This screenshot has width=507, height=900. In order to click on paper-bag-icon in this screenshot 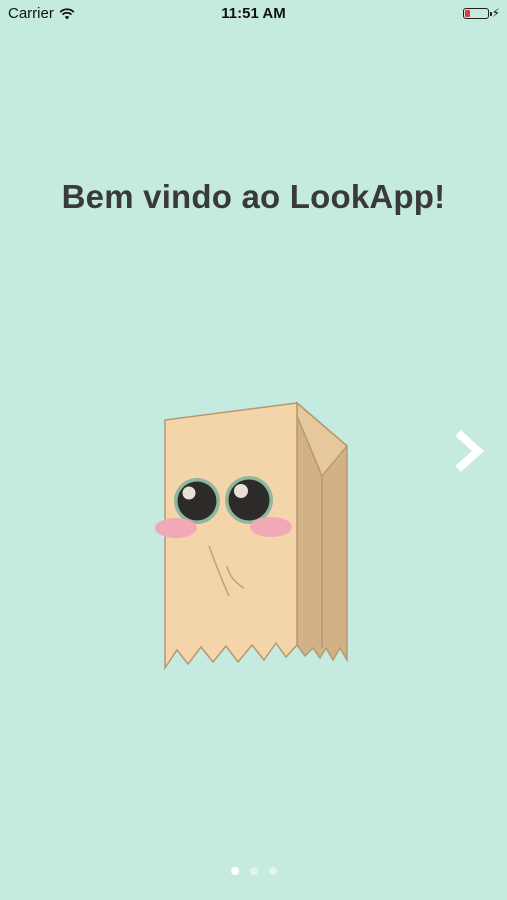, I will do `click(252, 536)`.